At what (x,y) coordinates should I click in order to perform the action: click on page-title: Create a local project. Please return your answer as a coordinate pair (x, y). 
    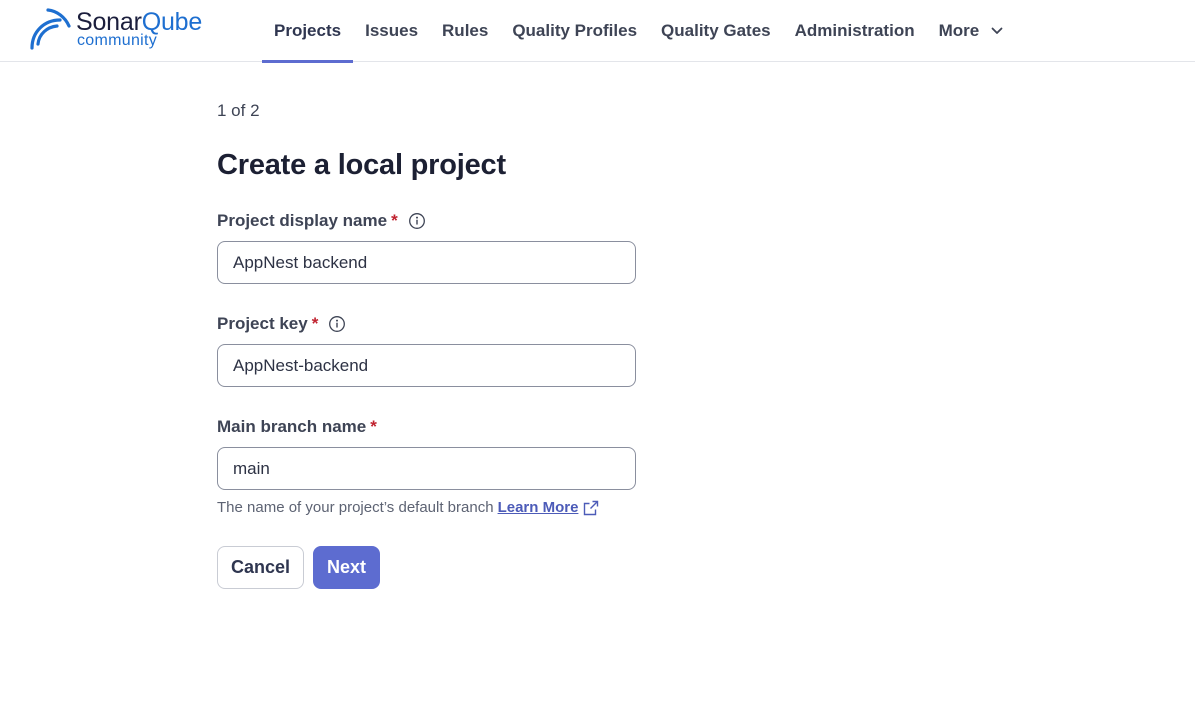
    Looking at the image, I should click on (361, 165).